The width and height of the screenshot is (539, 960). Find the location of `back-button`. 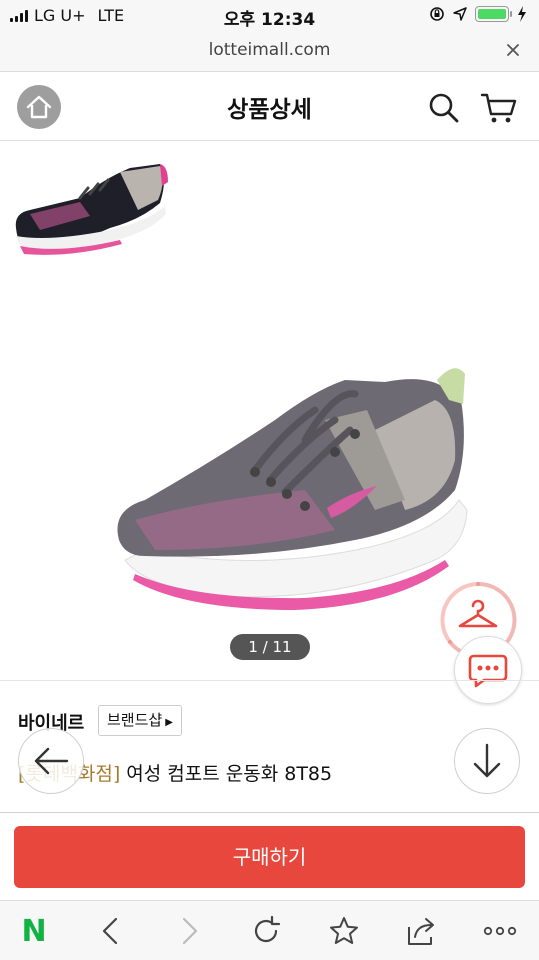

back-button is located at coordinates (110, 931).